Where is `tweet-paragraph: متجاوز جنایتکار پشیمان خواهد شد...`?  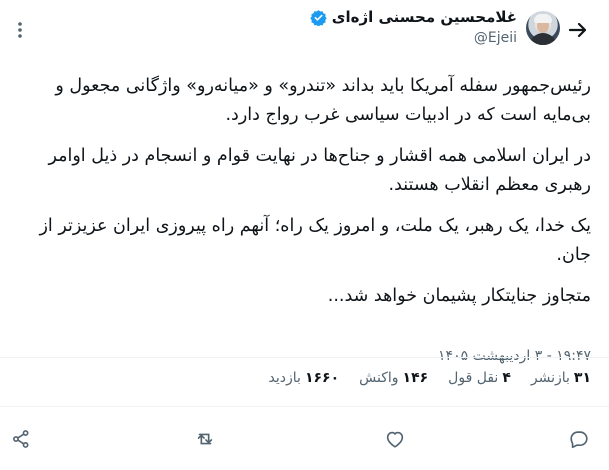
tweet-paragraph: متجاوز جنایتکار پشیمان خواهد شد... is located at coordinates (459, 296).